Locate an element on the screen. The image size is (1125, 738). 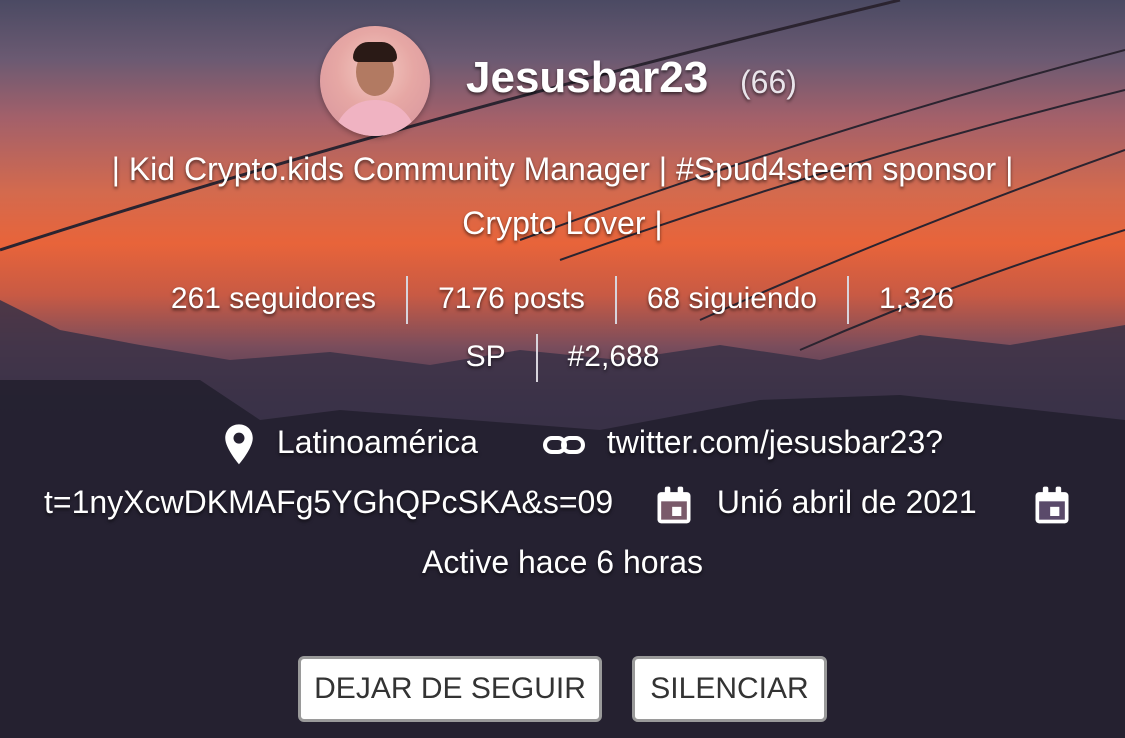
mute-button: SILENCIAR is located at coordinates (729, 689).